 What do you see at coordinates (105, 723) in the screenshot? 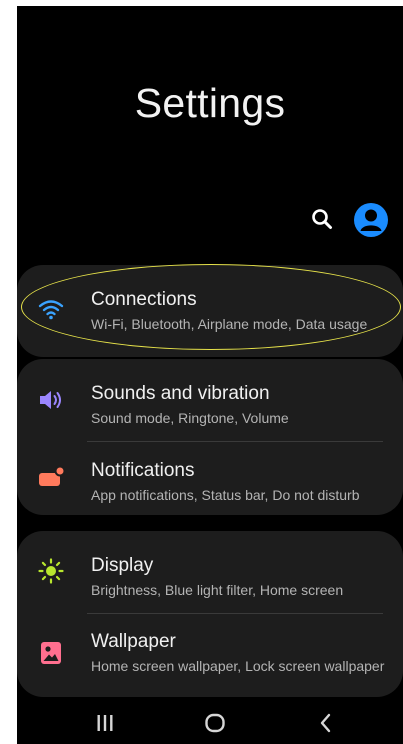
I see `recents-icon` at bounding box center [105, 723].